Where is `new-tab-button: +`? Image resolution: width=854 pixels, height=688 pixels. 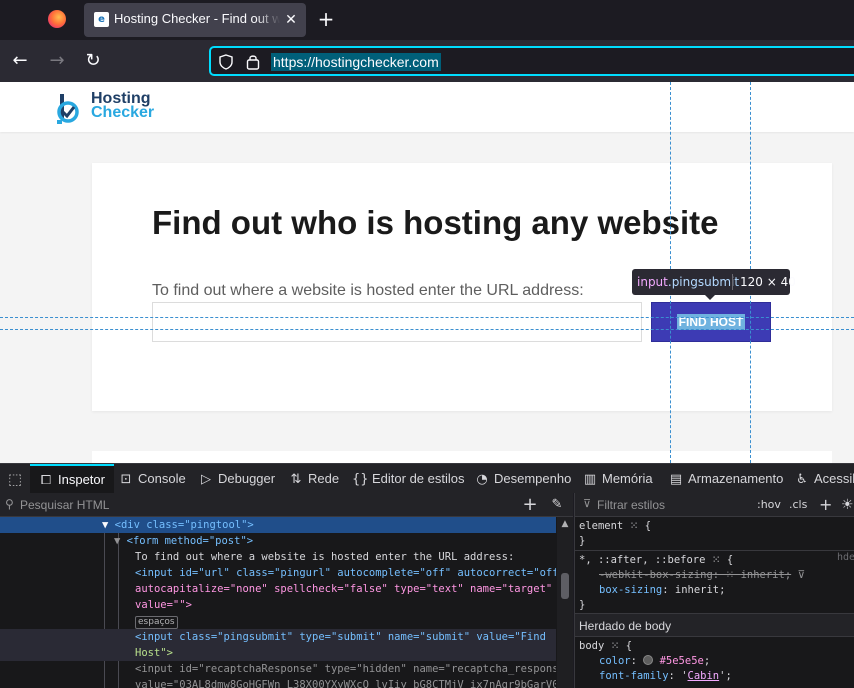 new-tab-button: + is located at coordinates (326, 19).